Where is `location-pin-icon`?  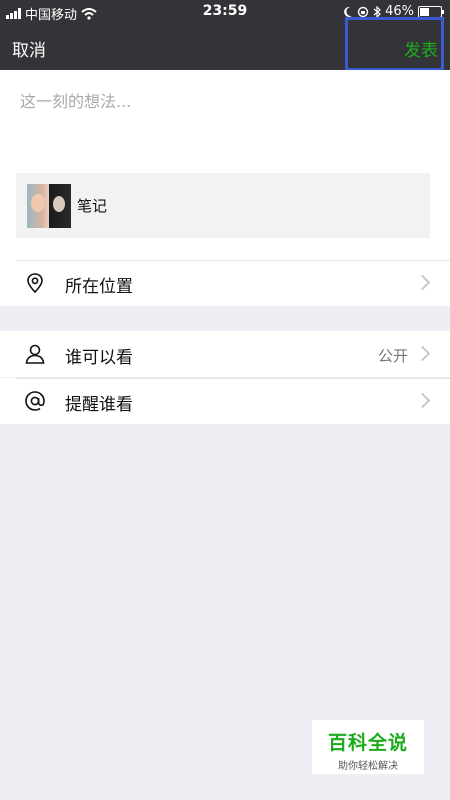 location-pin-icon is located at coordinates (35, 283).